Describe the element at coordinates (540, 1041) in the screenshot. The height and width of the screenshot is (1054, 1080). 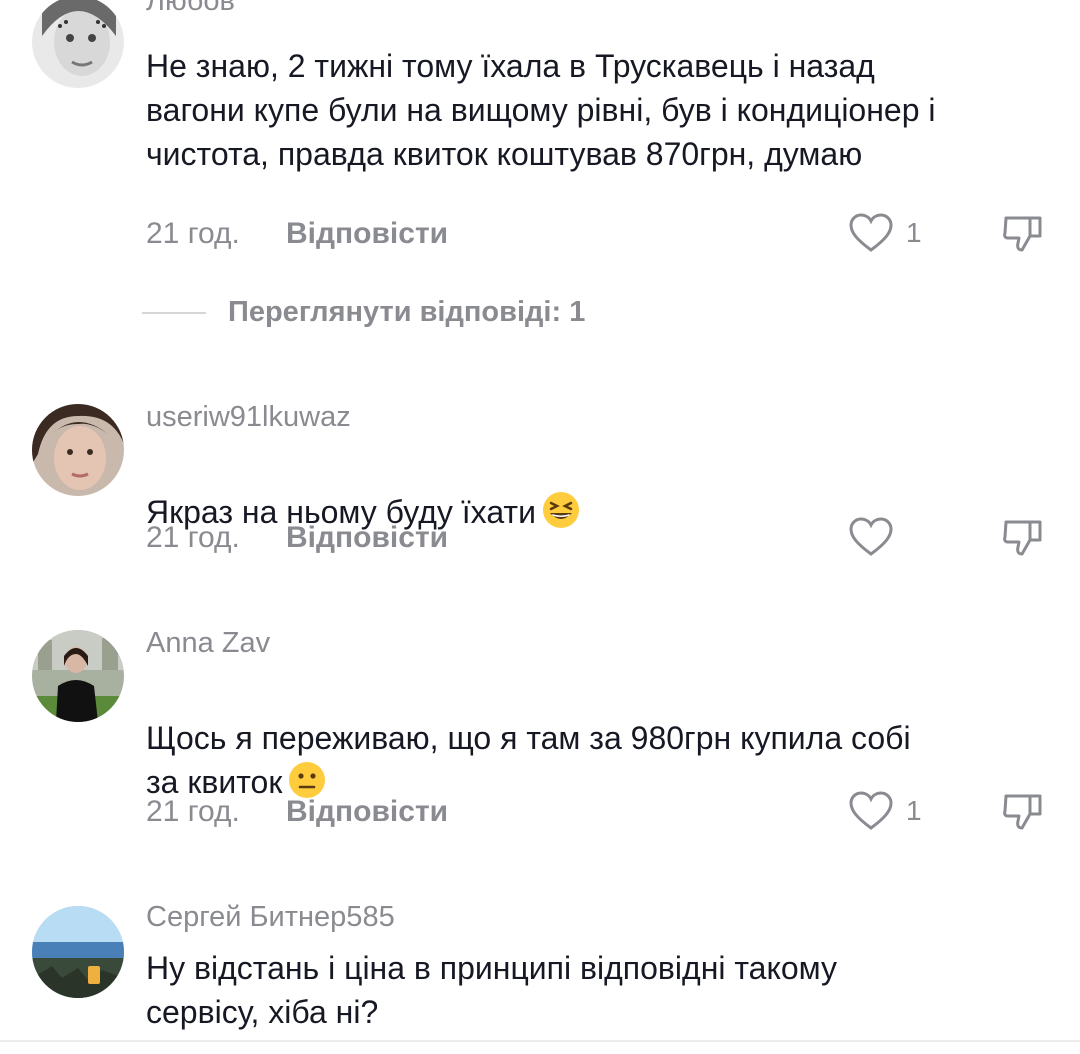
I see `bottom-divider` at that location.